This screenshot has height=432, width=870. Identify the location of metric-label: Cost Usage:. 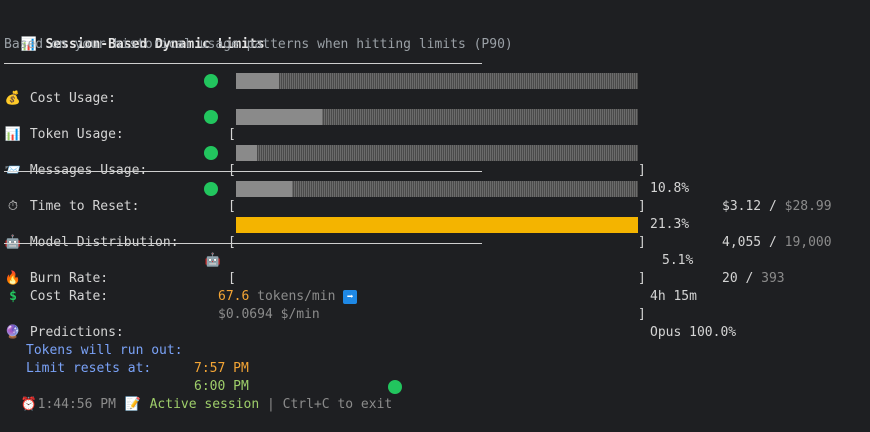
(72, 98).